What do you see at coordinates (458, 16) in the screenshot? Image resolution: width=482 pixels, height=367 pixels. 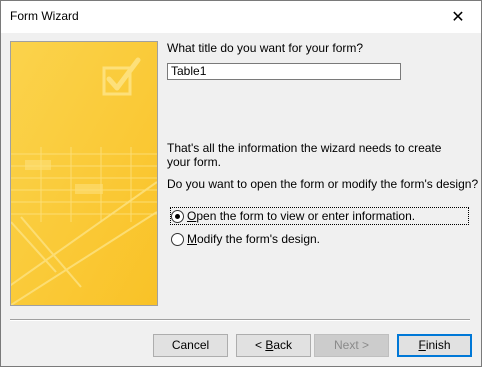 I see `close-button: ✕` at bounding box center [458, 16].